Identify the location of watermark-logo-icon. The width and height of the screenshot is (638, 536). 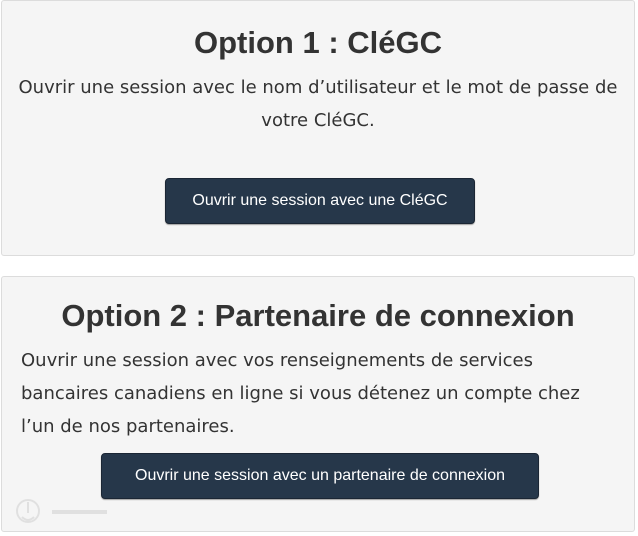
(61, 511).